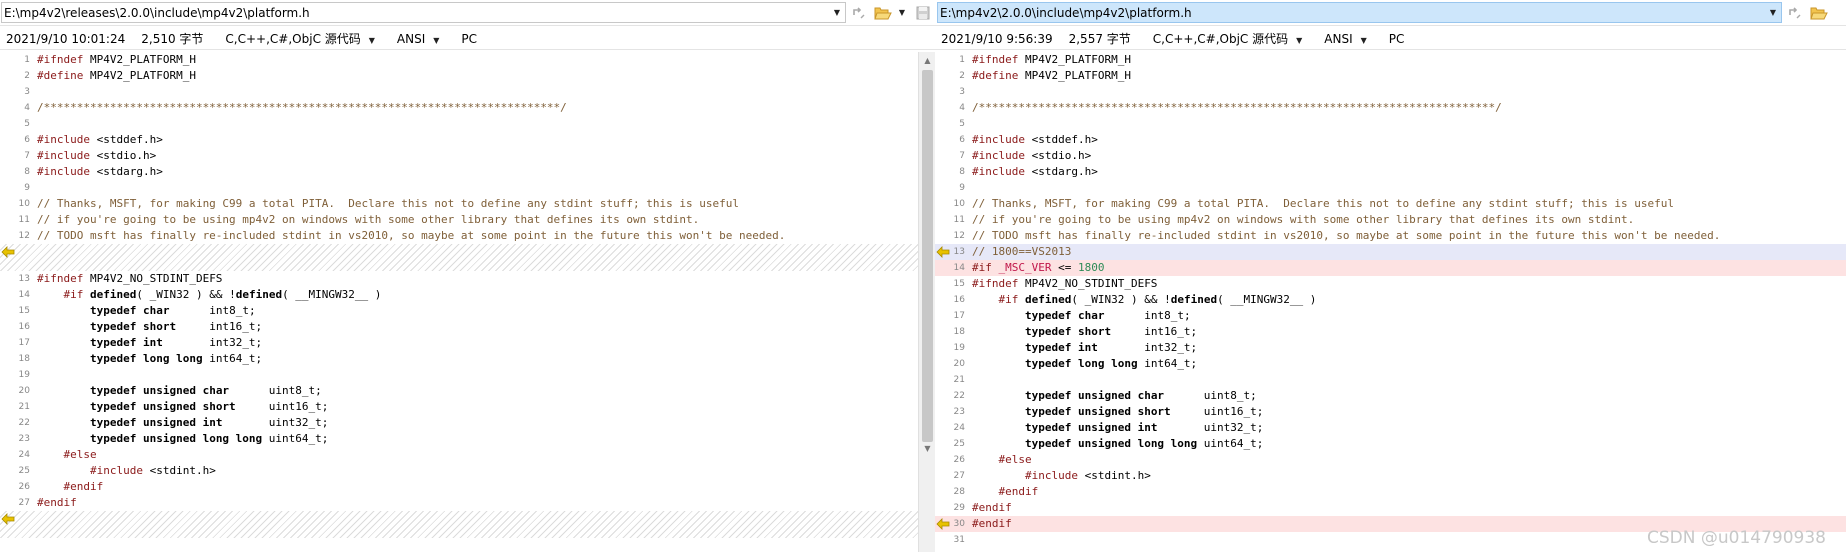 This screenshot has height=552, width=1846. Describe the element at coordinates (959, 220) in the screenshot. I see `line-number: 11` at that location.